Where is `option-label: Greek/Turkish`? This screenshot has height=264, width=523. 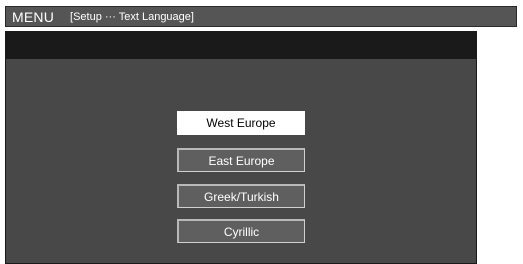
option-label: Greek/Turkish is located at coordinates (241, 196).